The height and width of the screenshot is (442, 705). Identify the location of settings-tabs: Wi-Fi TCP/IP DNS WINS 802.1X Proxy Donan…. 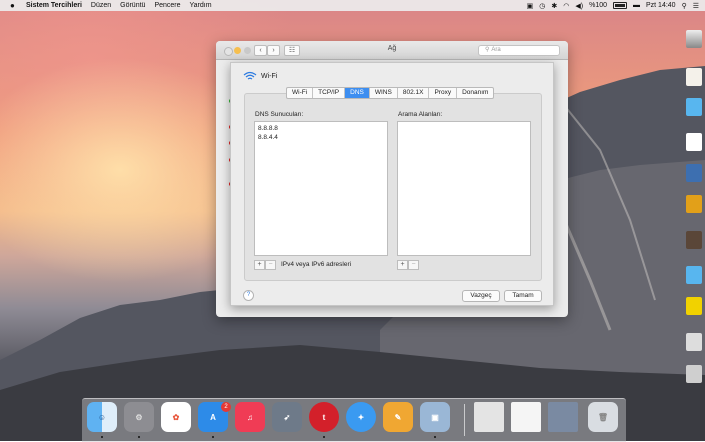
(390, 93).